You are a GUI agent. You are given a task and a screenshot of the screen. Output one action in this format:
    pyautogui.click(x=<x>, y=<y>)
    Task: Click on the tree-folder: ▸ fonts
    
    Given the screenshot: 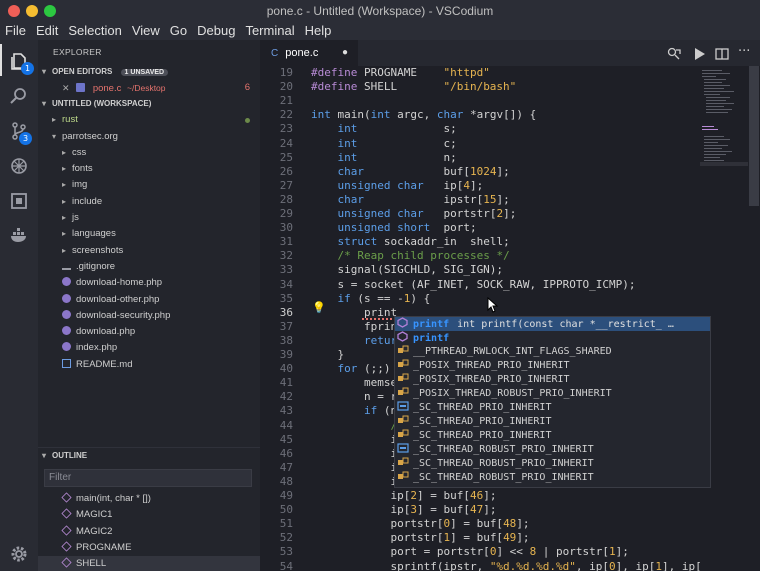 What is the action you would take?
    pyautogui.click(x=149, y=169)
    